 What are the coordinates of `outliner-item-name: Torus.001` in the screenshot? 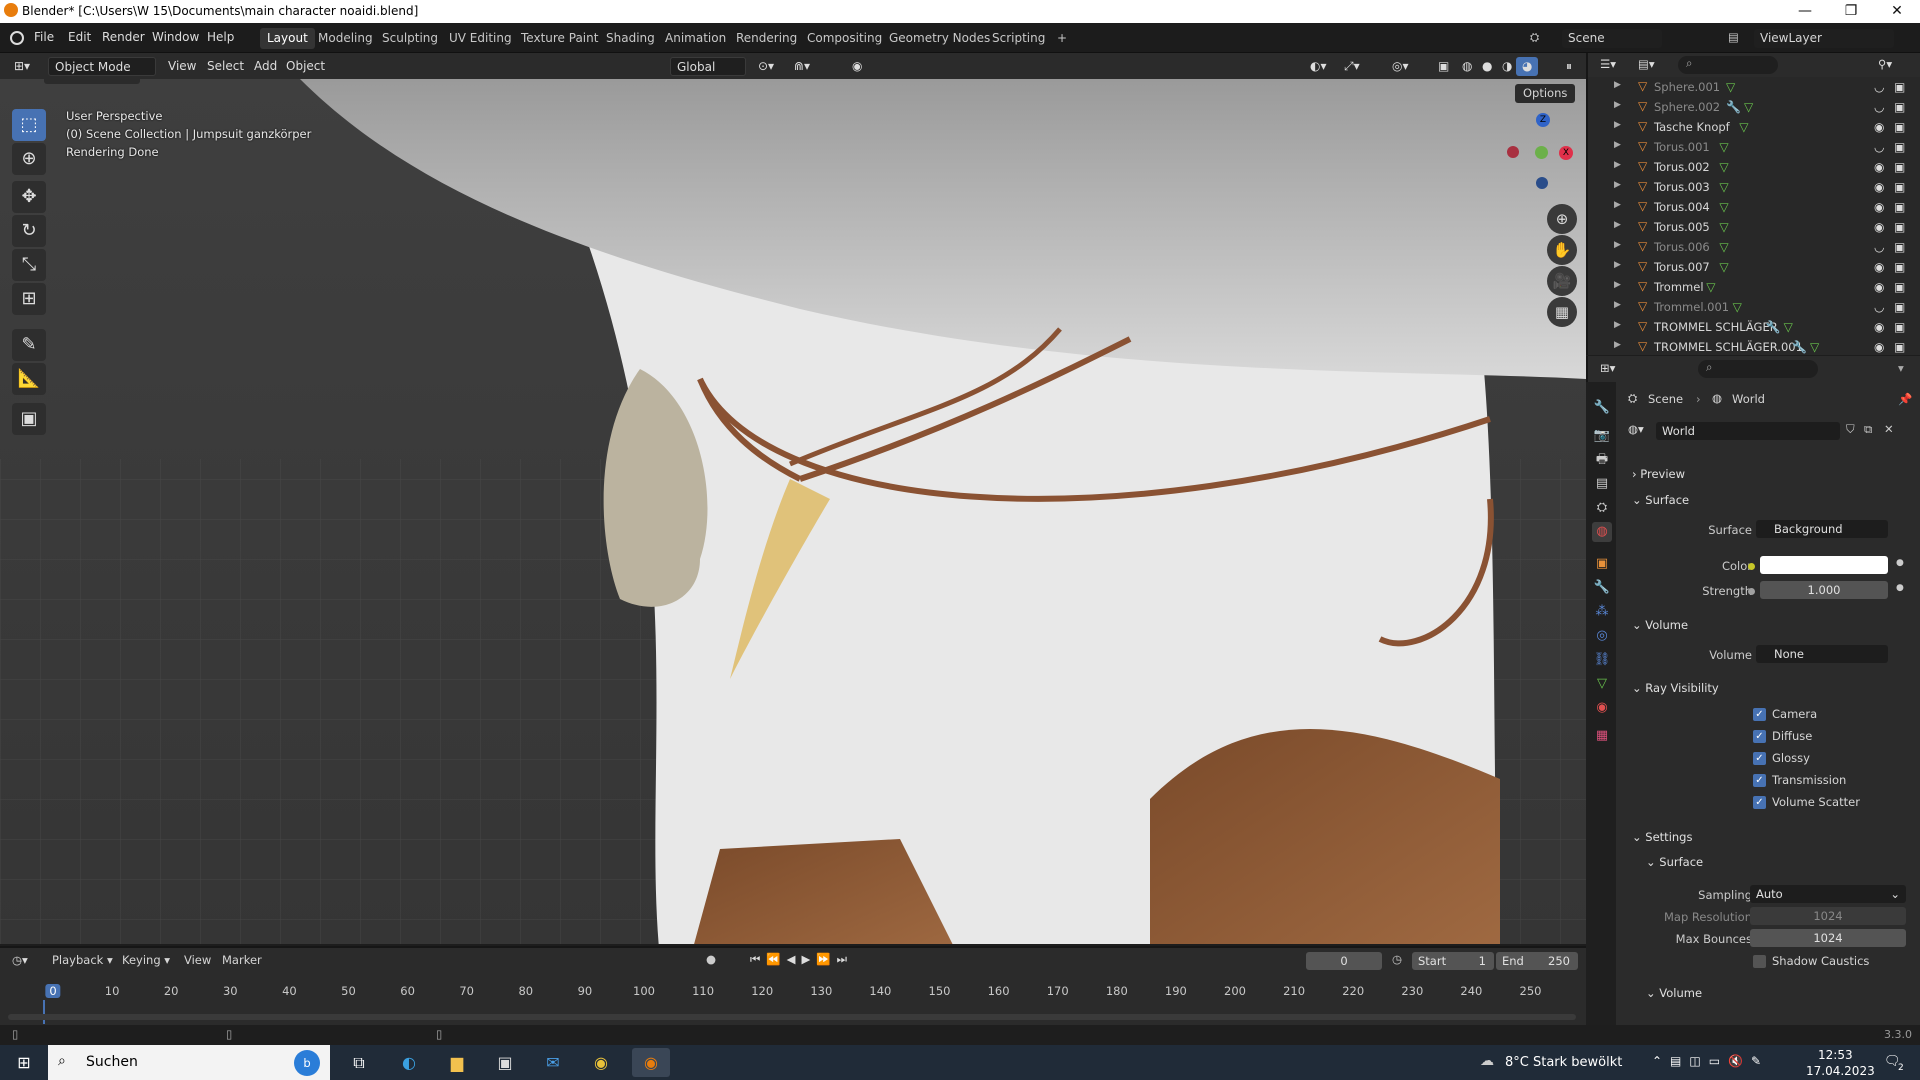 It's located at (1682, 147).